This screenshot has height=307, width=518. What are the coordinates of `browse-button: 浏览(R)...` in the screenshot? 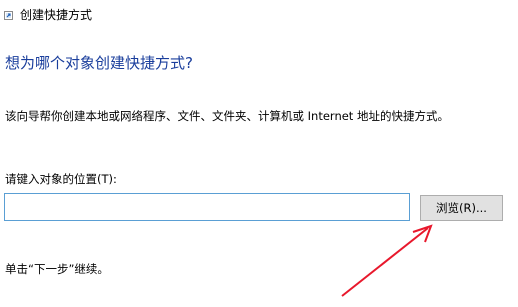 It's located at (461, 208).